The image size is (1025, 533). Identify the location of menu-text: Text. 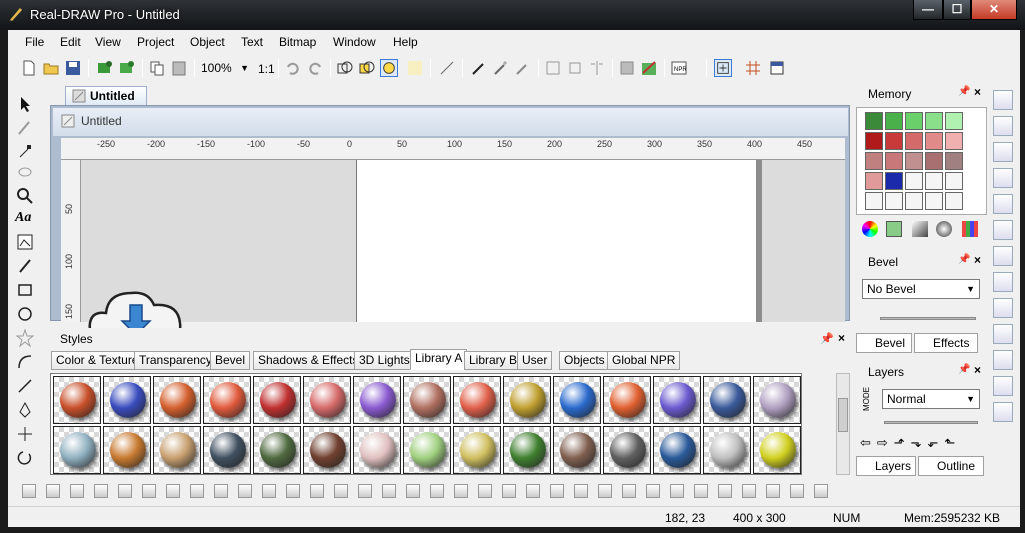
(252, 42).